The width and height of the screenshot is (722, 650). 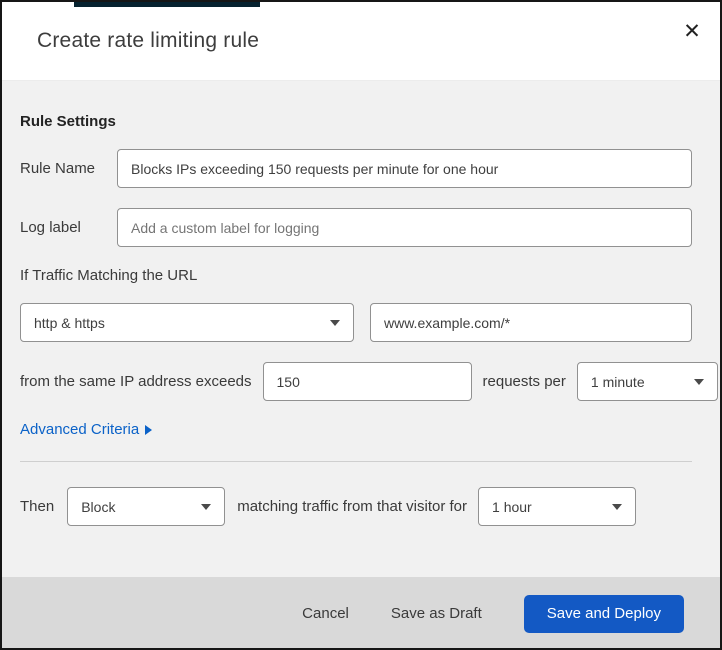 What do you see at coordinates (361, 41) in the screenshot?
I see `modal-header: Create rate limiting rule ✕` at bounding box center [361, 41].